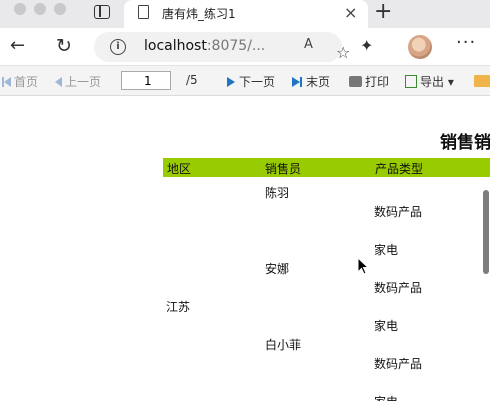  What do you see at coordinates (363, 266) in the screenshot?
I see `mouse-cursor-icon` at bounding box center [363, 266].